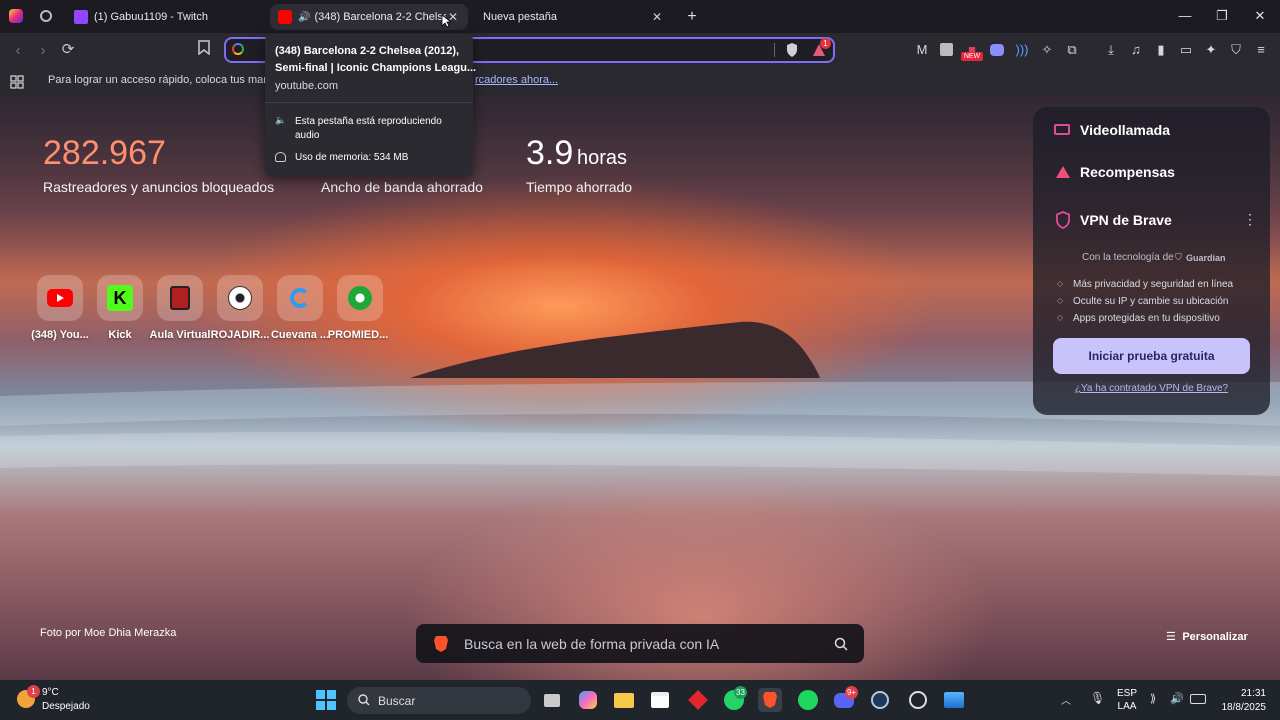 Image resolution: width=1280 pixels, height=720 pixels. What do you see at coordinates (954, 700) in the screenshot?
I see `photos-icon` at bounding box center [954, 700].